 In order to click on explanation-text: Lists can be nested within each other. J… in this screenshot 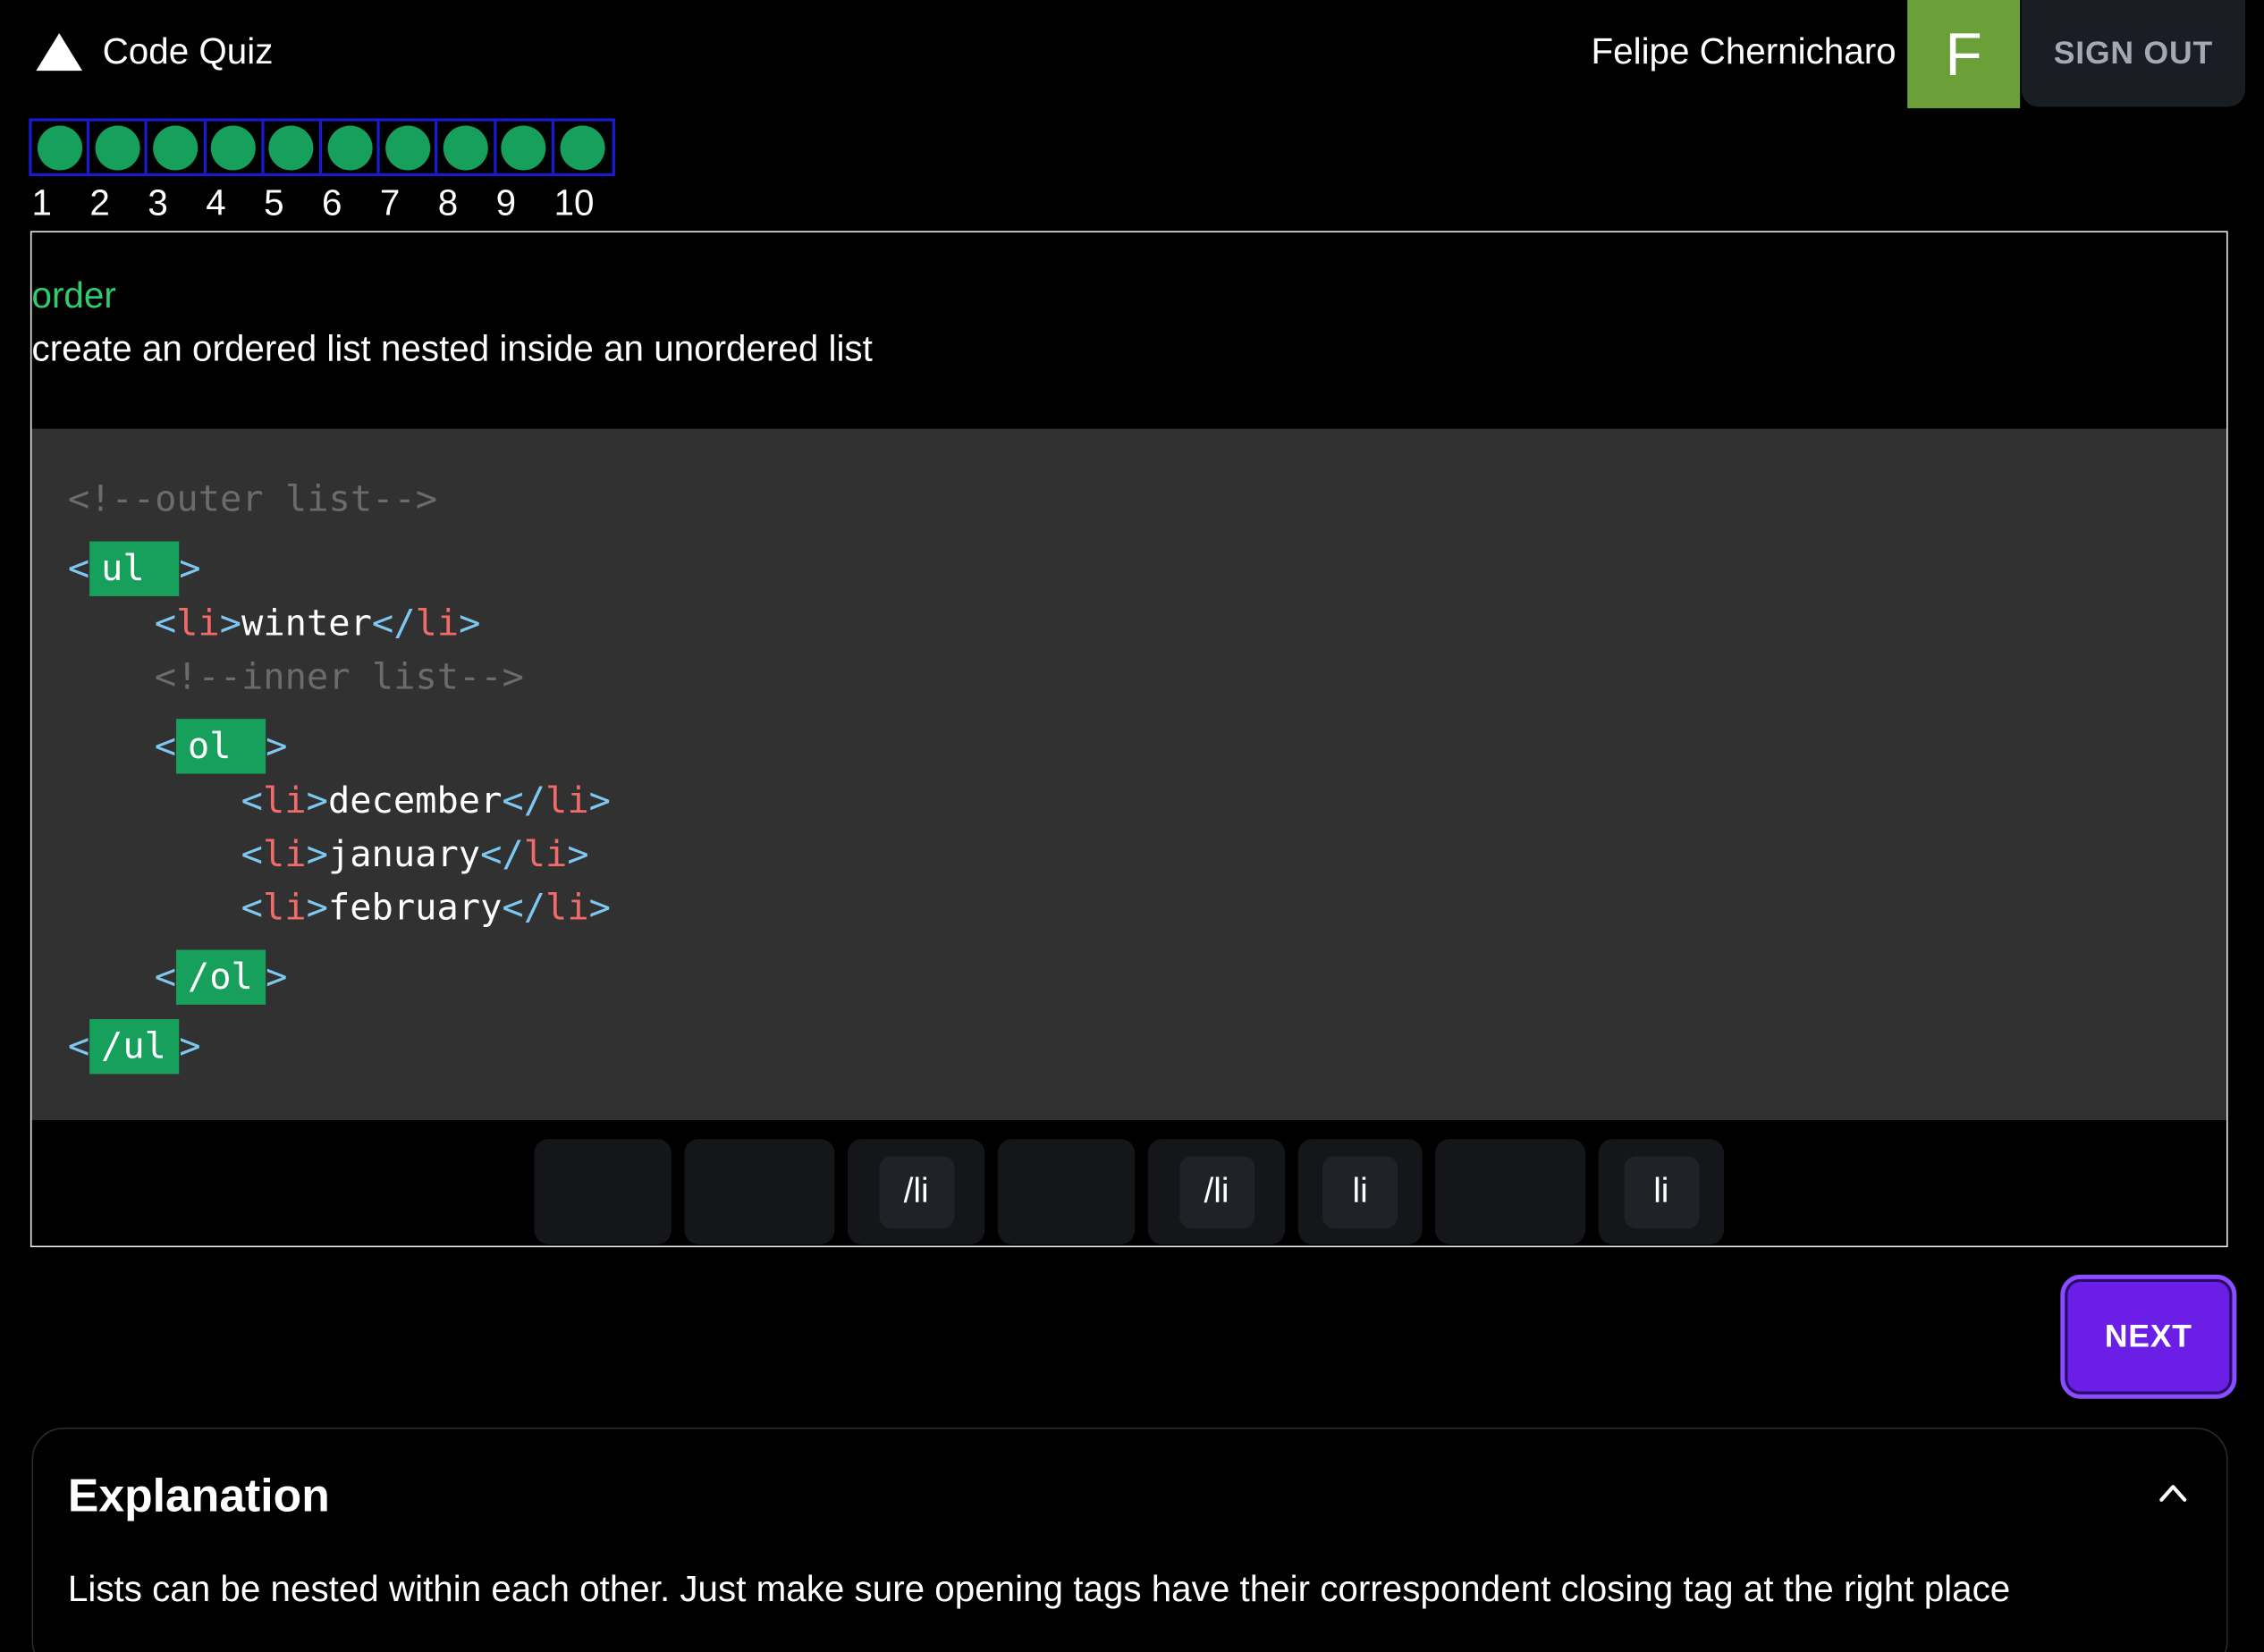, I will do `click(1039, 1589)`.